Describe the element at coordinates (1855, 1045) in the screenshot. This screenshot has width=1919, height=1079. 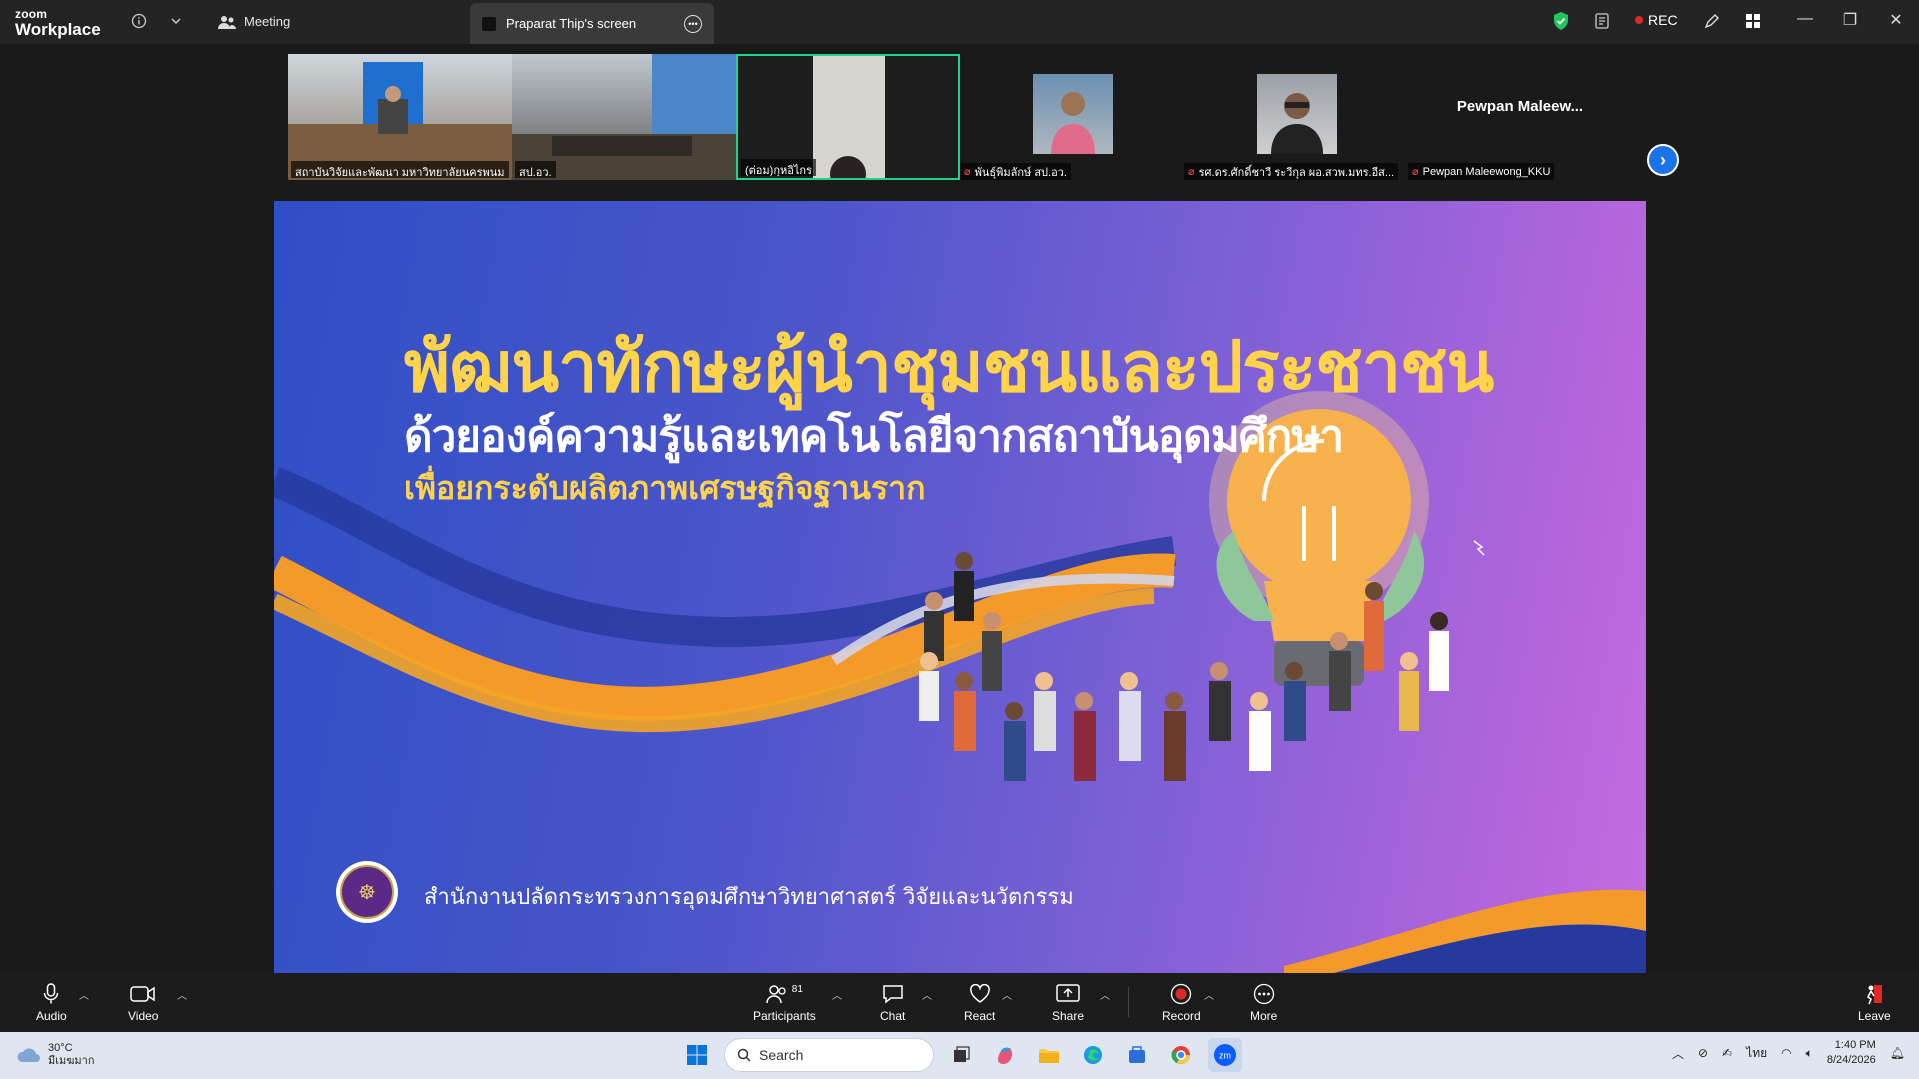
I see `clock-time: 1:40 PM` at that location.